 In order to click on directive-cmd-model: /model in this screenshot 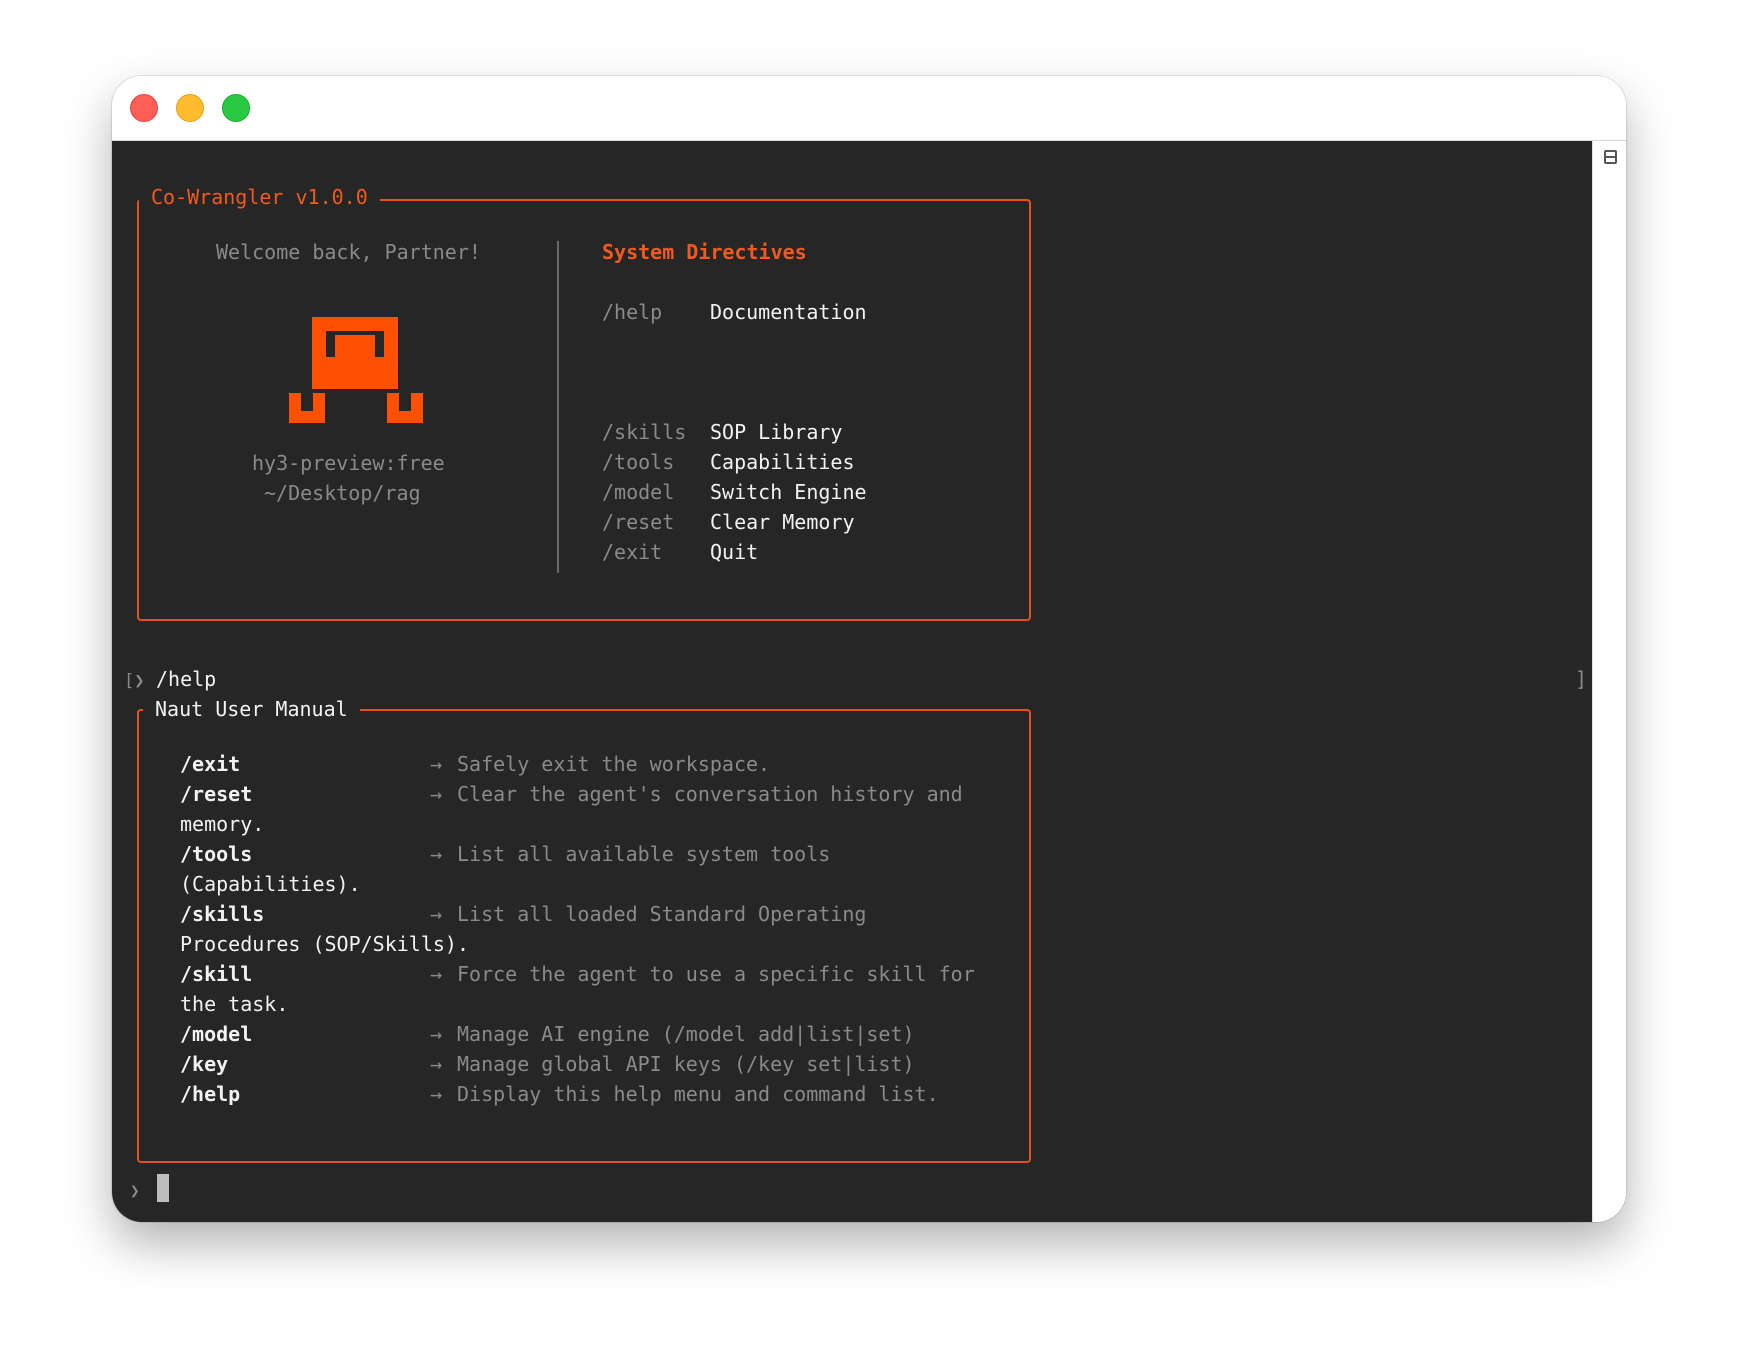, I will do `click(638, 492)`.